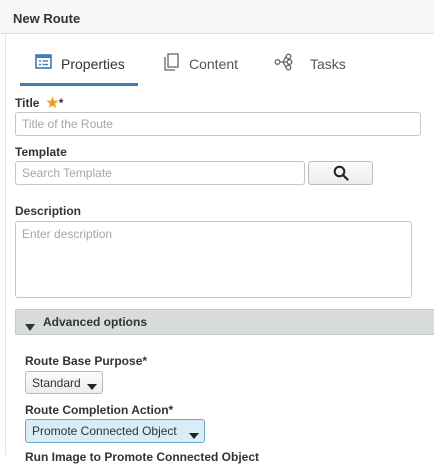 The width and height of the screenshot is (434, 464). Describe the element at coordinates (214, 64) in the screenshot. I see `tab-content-label: Content` at that location.